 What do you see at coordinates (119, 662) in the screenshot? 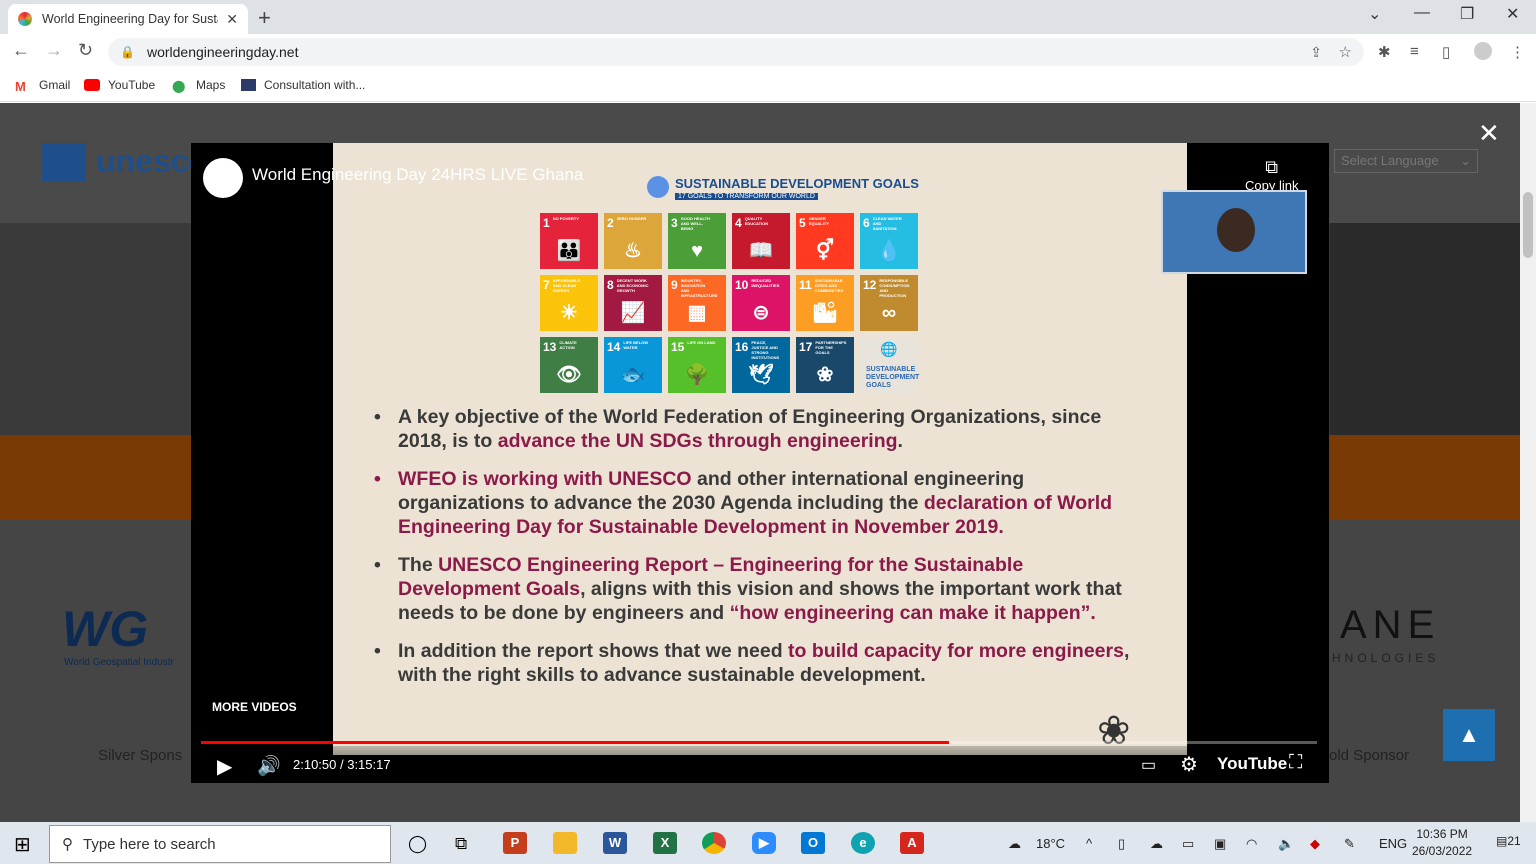
I see `wg-logo-subtitle: World Geospatial Industr` at bounding box center [119, 662].